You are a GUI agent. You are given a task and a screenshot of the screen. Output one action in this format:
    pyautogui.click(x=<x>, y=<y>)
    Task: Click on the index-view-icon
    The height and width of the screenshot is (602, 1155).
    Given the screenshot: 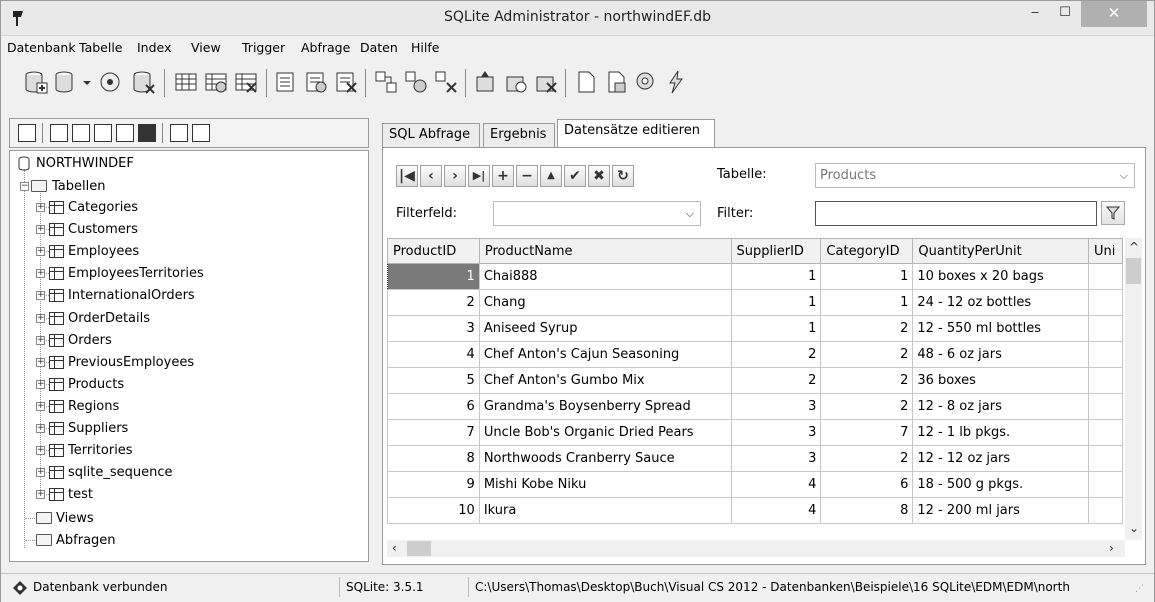 What is the action you would take?
    pyautogui.click(x=81, y=133)
    